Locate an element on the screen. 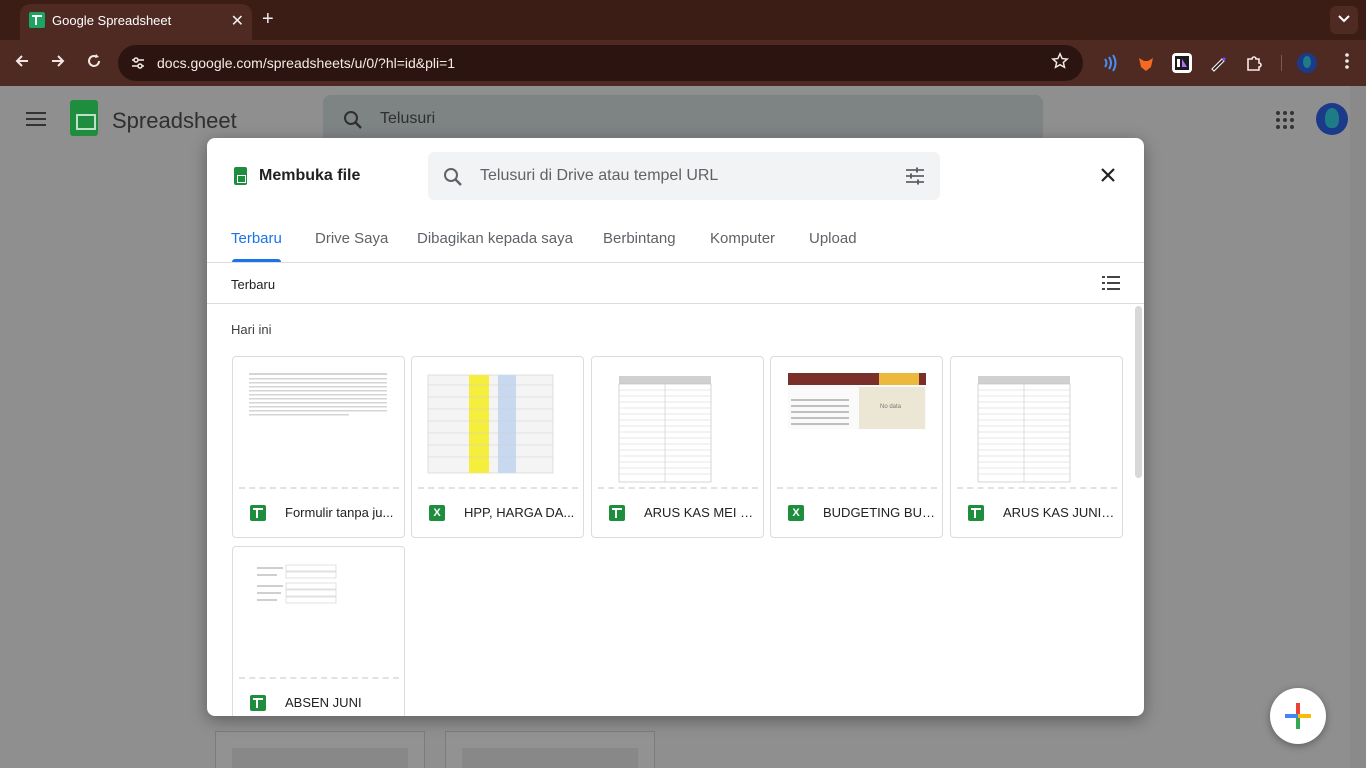 This screenshot has height=768, width=1366. search-options-icon is located at coordinates (915, 176).